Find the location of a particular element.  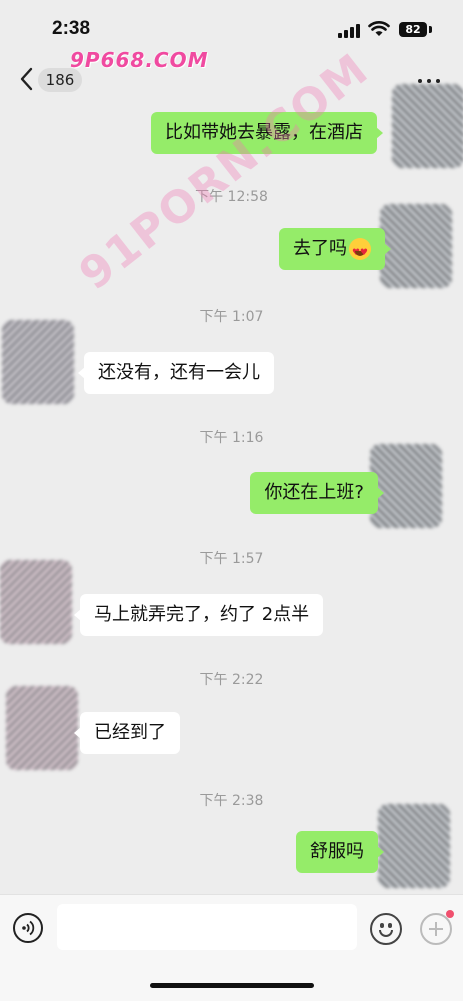

timestamp: 下午 12:58 is located at coordinates (231, 197).